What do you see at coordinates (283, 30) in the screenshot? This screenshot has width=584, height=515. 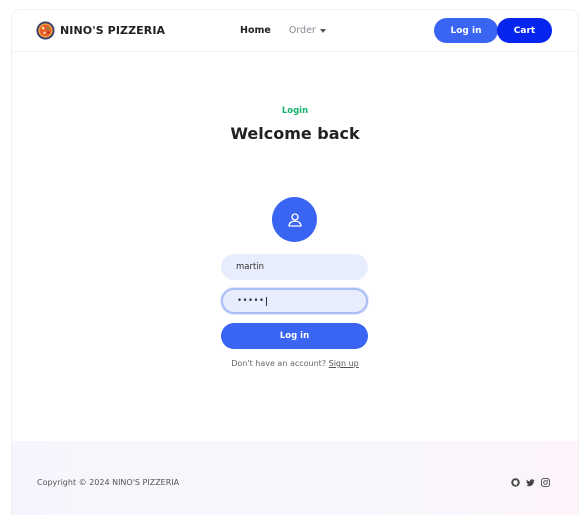 I see `nav-links: Home Order` at bounding box center [283, 30].